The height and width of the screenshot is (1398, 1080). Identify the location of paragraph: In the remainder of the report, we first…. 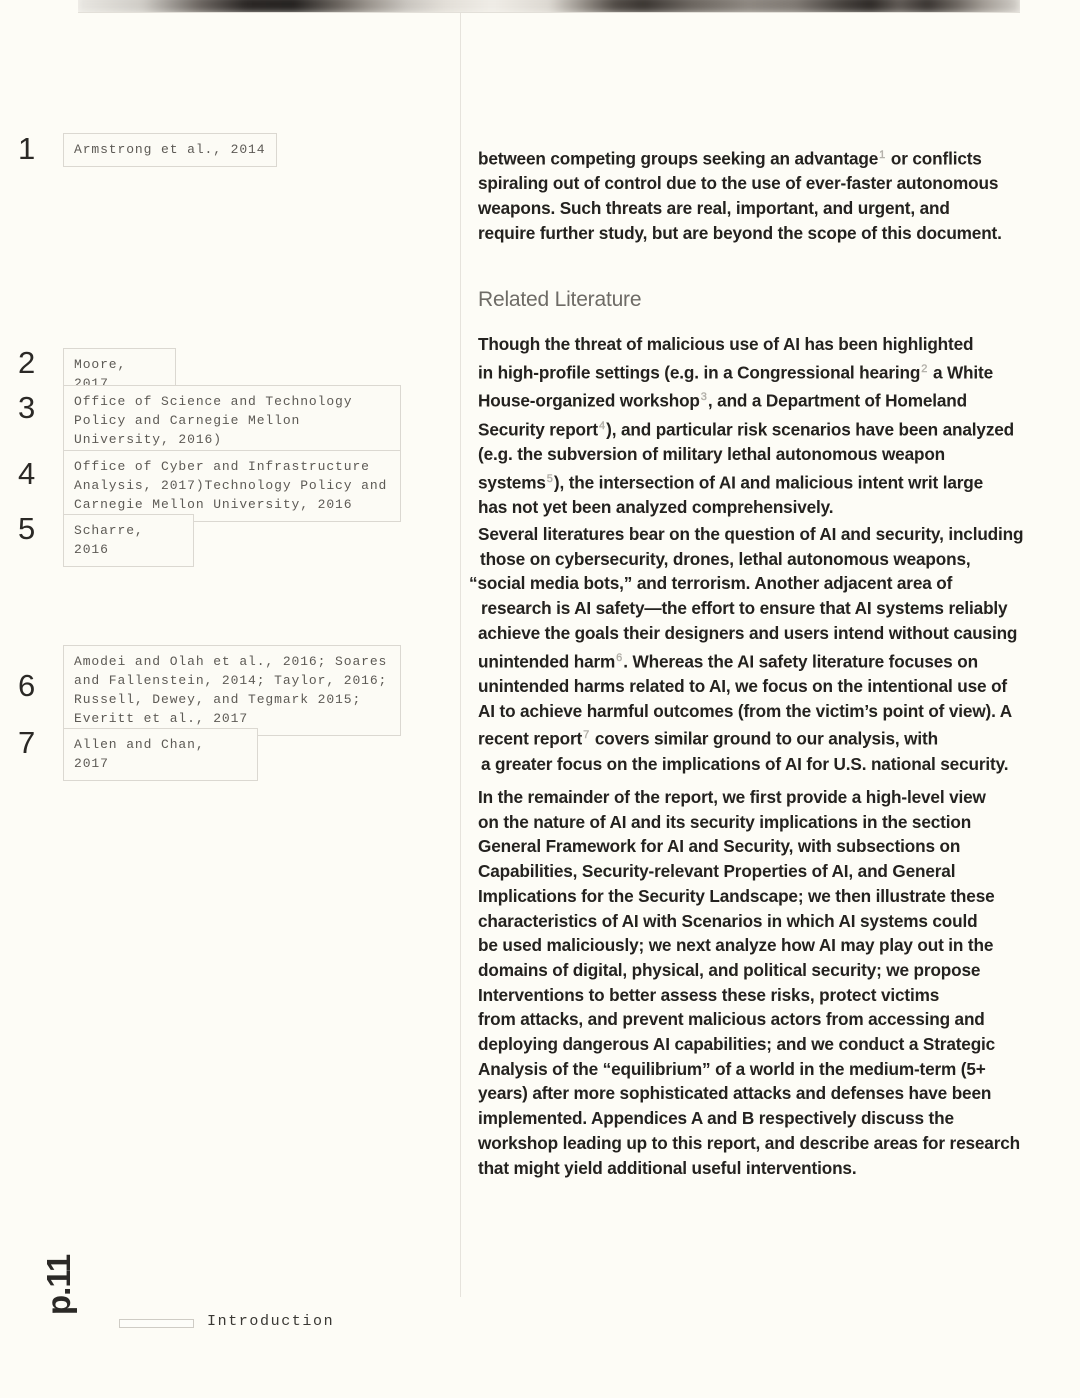
(758, 982).